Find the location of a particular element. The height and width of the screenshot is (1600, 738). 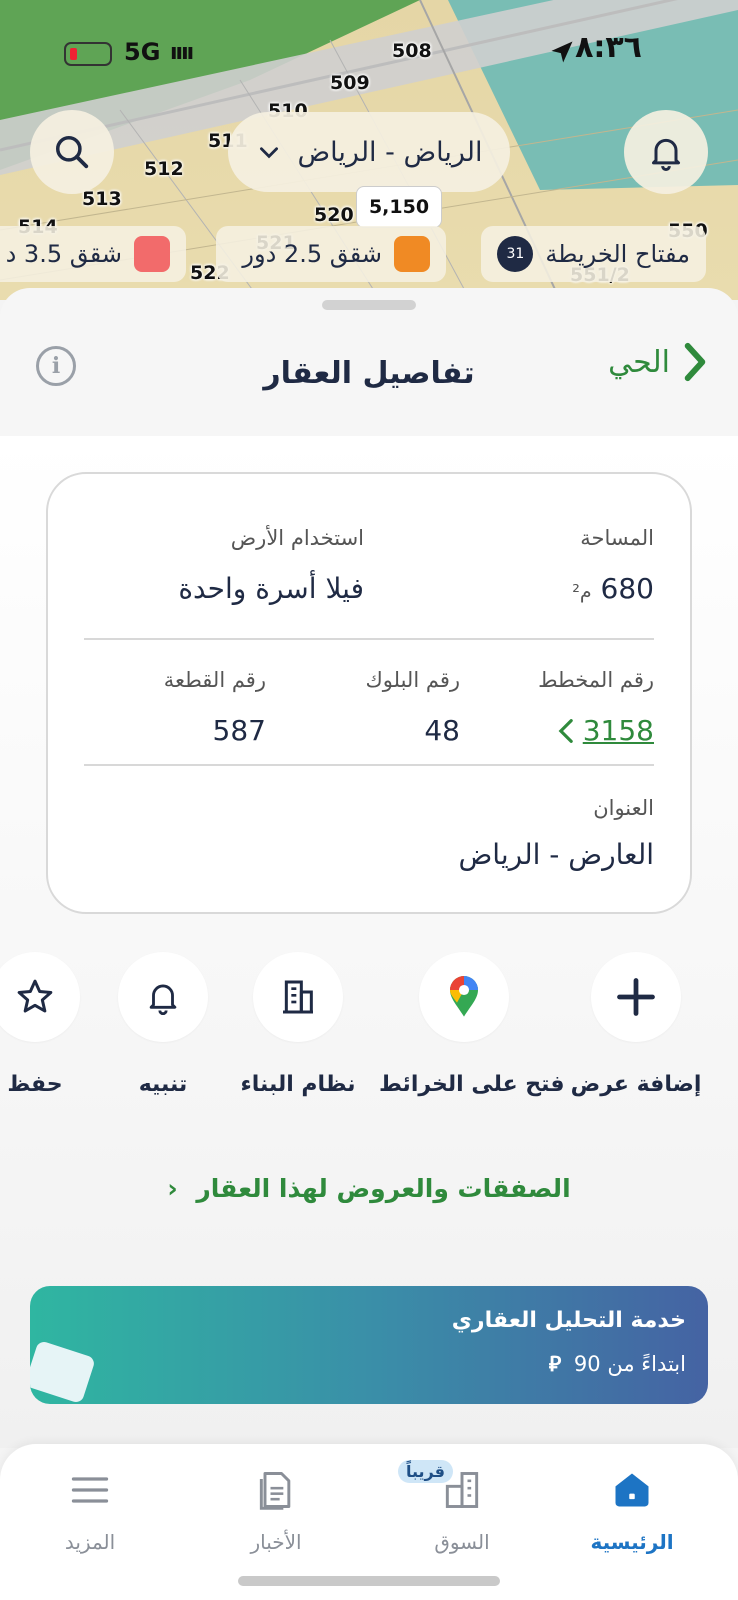

chevron-left-icon: ‹ is located at coordinates (172, 1188).